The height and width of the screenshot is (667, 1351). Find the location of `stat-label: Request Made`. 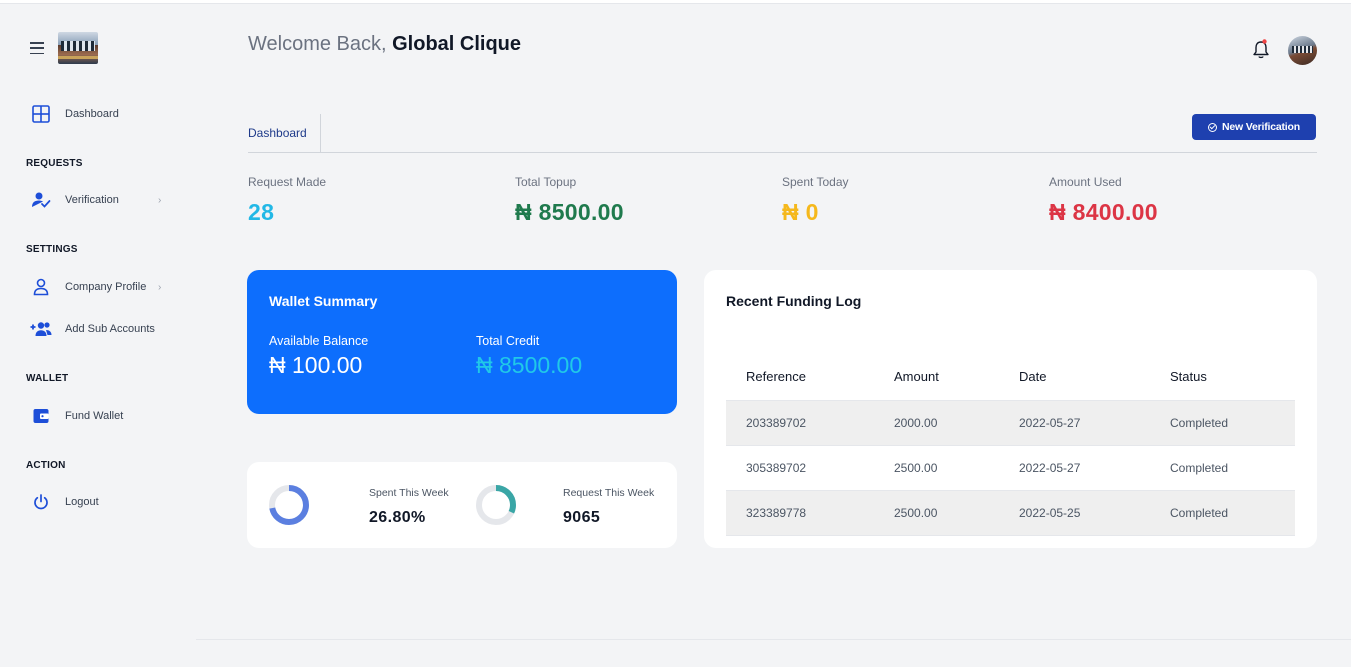

stat-label: Request Made is located at coordinates (287, 182).